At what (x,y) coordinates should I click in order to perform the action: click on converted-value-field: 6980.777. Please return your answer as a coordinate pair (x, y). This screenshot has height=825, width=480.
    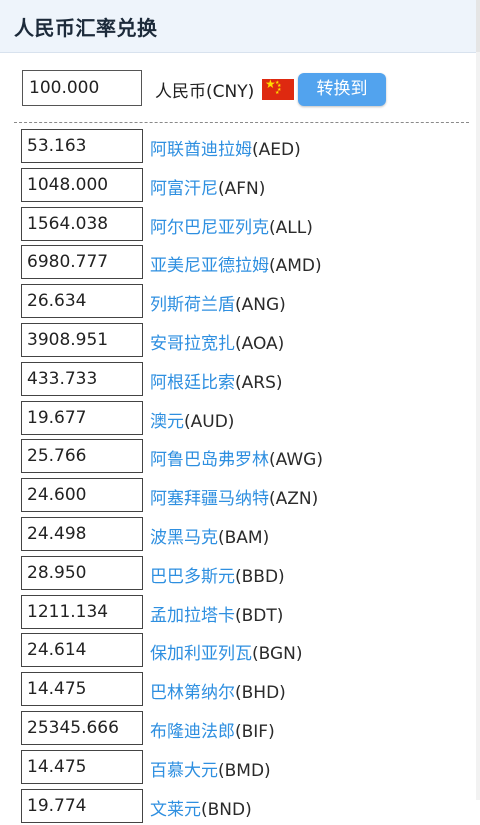
    Looking at the image, I should click on (82, 262).